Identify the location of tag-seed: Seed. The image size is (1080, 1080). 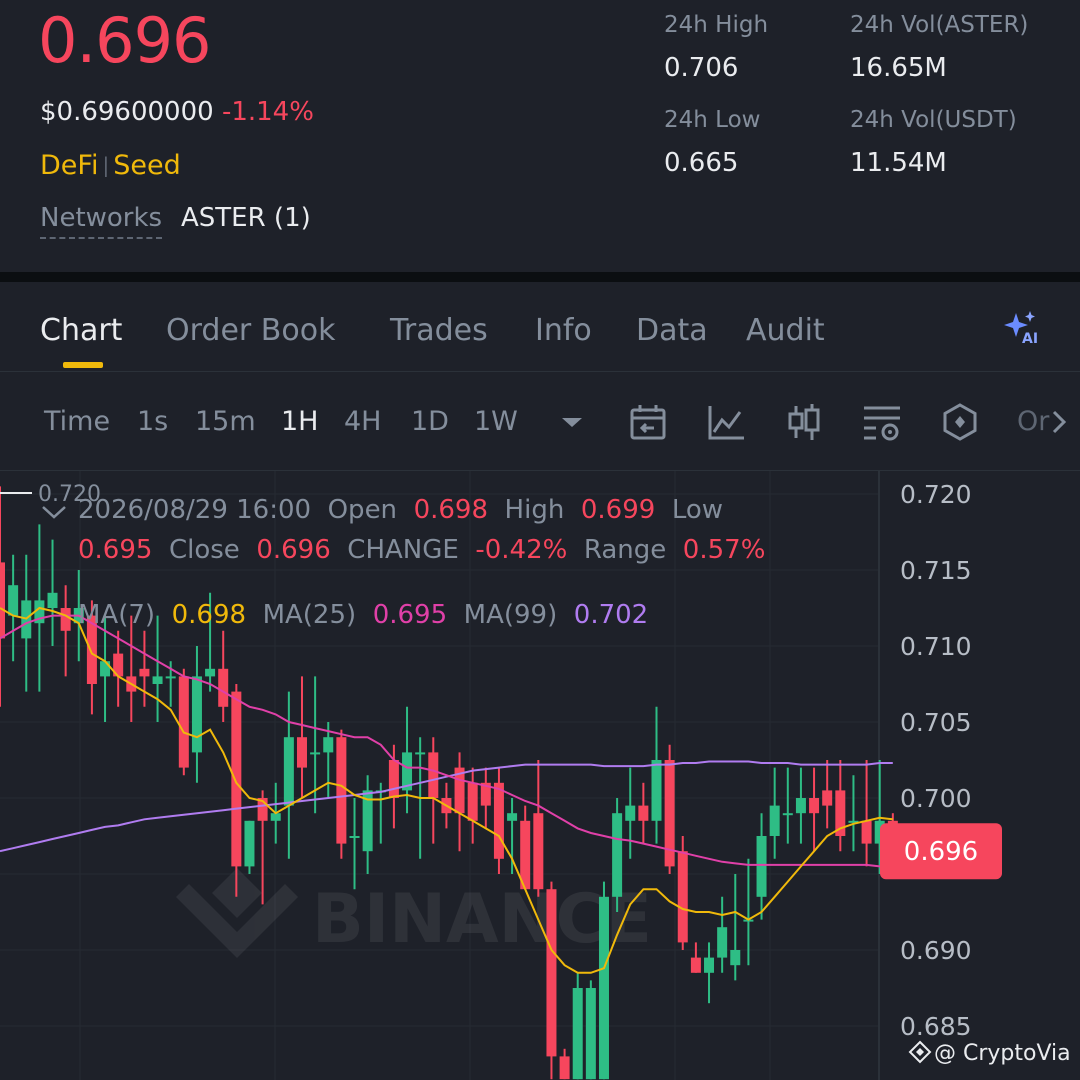
(147, 165).